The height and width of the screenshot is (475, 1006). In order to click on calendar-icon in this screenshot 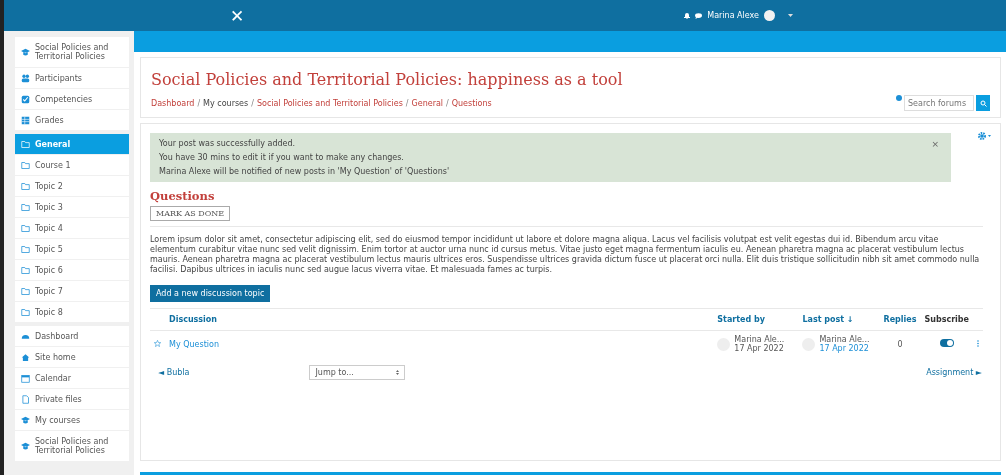, I will do `click(25, 378)`.